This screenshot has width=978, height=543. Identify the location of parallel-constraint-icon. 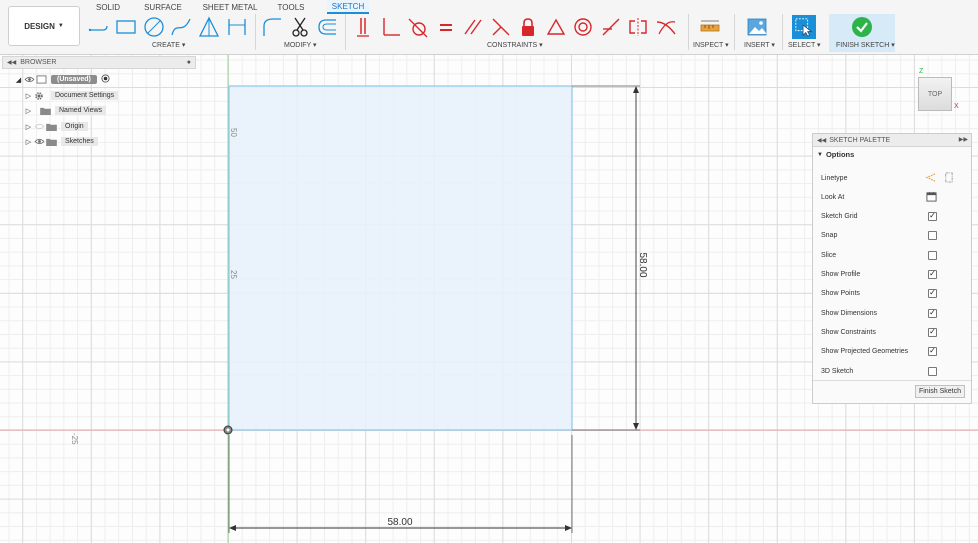
(473, 27).